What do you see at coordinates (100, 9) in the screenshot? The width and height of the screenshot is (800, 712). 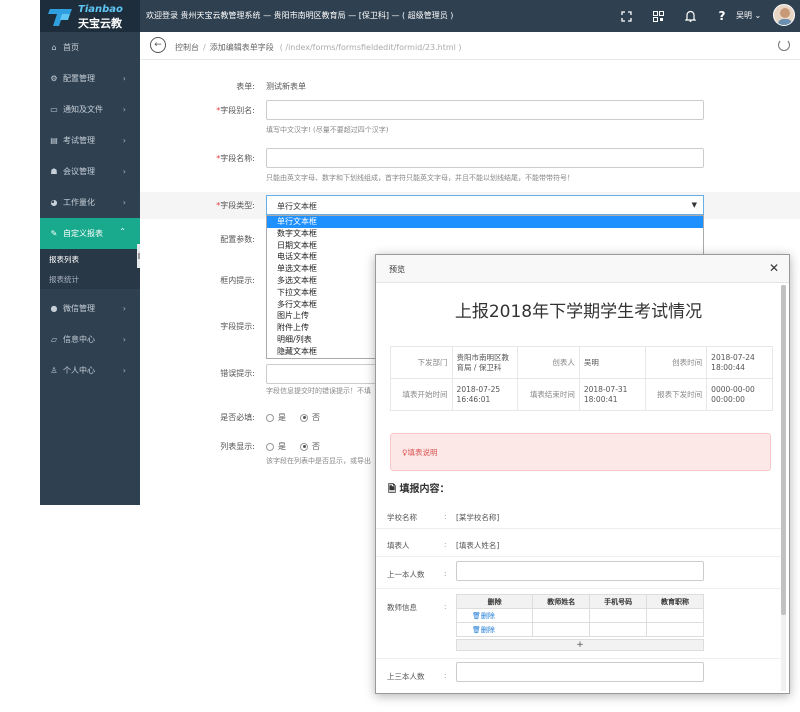 I see `logo-en: Tianbao` at bounding box center [100, 9].